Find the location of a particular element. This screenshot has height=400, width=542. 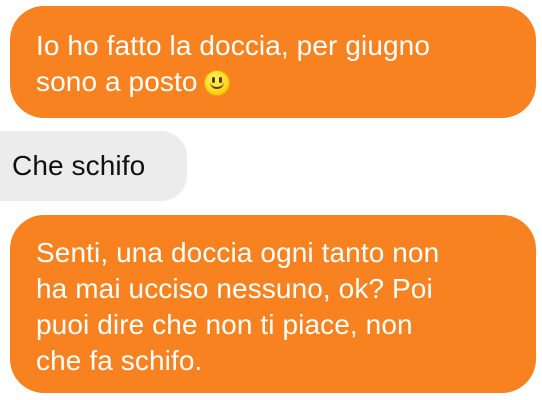

message-line-with-icon: sono a posto is located at coordinates (281, 82).